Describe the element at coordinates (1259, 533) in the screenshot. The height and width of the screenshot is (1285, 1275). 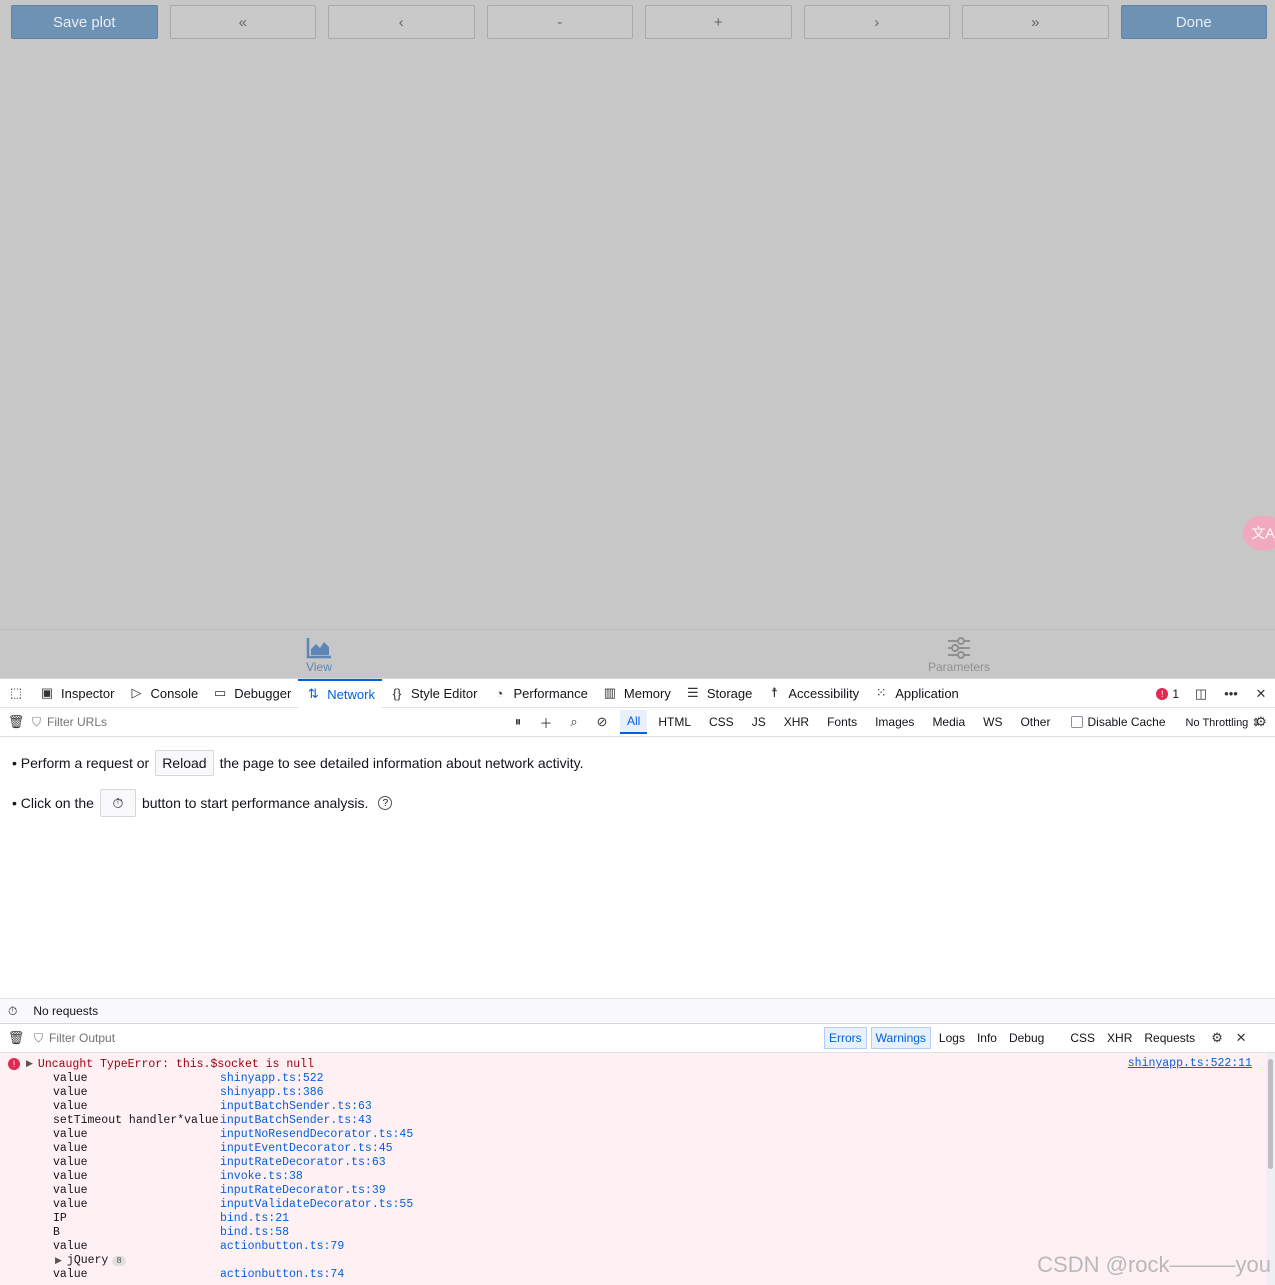
I see `translate-icon: 文A` at that location.